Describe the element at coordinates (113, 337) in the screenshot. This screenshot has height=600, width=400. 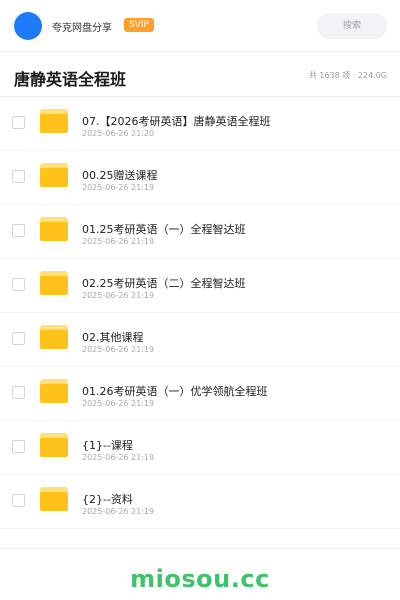
I see `file-name: 02.其他课程` at that location.